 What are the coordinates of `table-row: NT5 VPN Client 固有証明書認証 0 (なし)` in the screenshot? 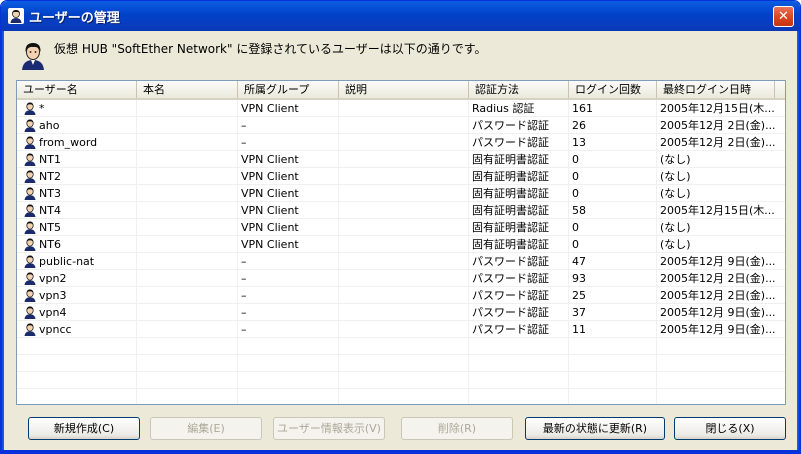 It's located at (401, 227).